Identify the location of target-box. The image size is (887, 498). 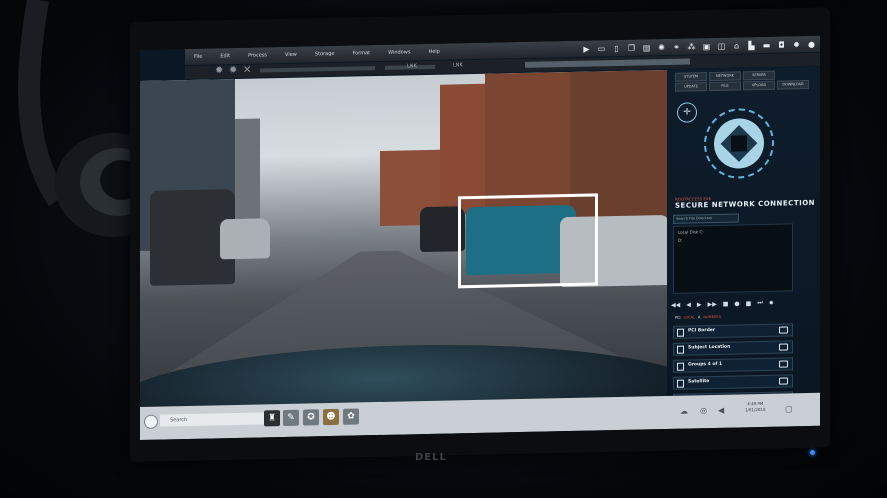
(528, 241).